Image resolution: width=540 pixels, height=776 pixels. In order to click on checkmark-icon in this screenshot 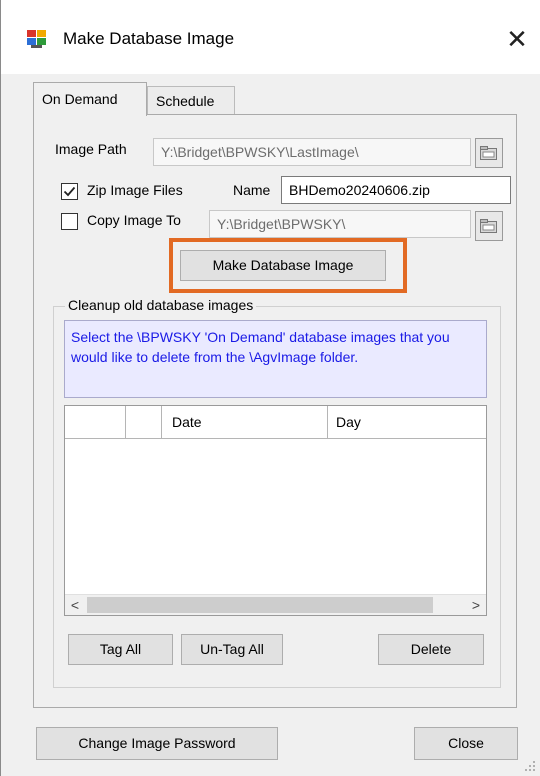, I will do `click(69, 191)`.